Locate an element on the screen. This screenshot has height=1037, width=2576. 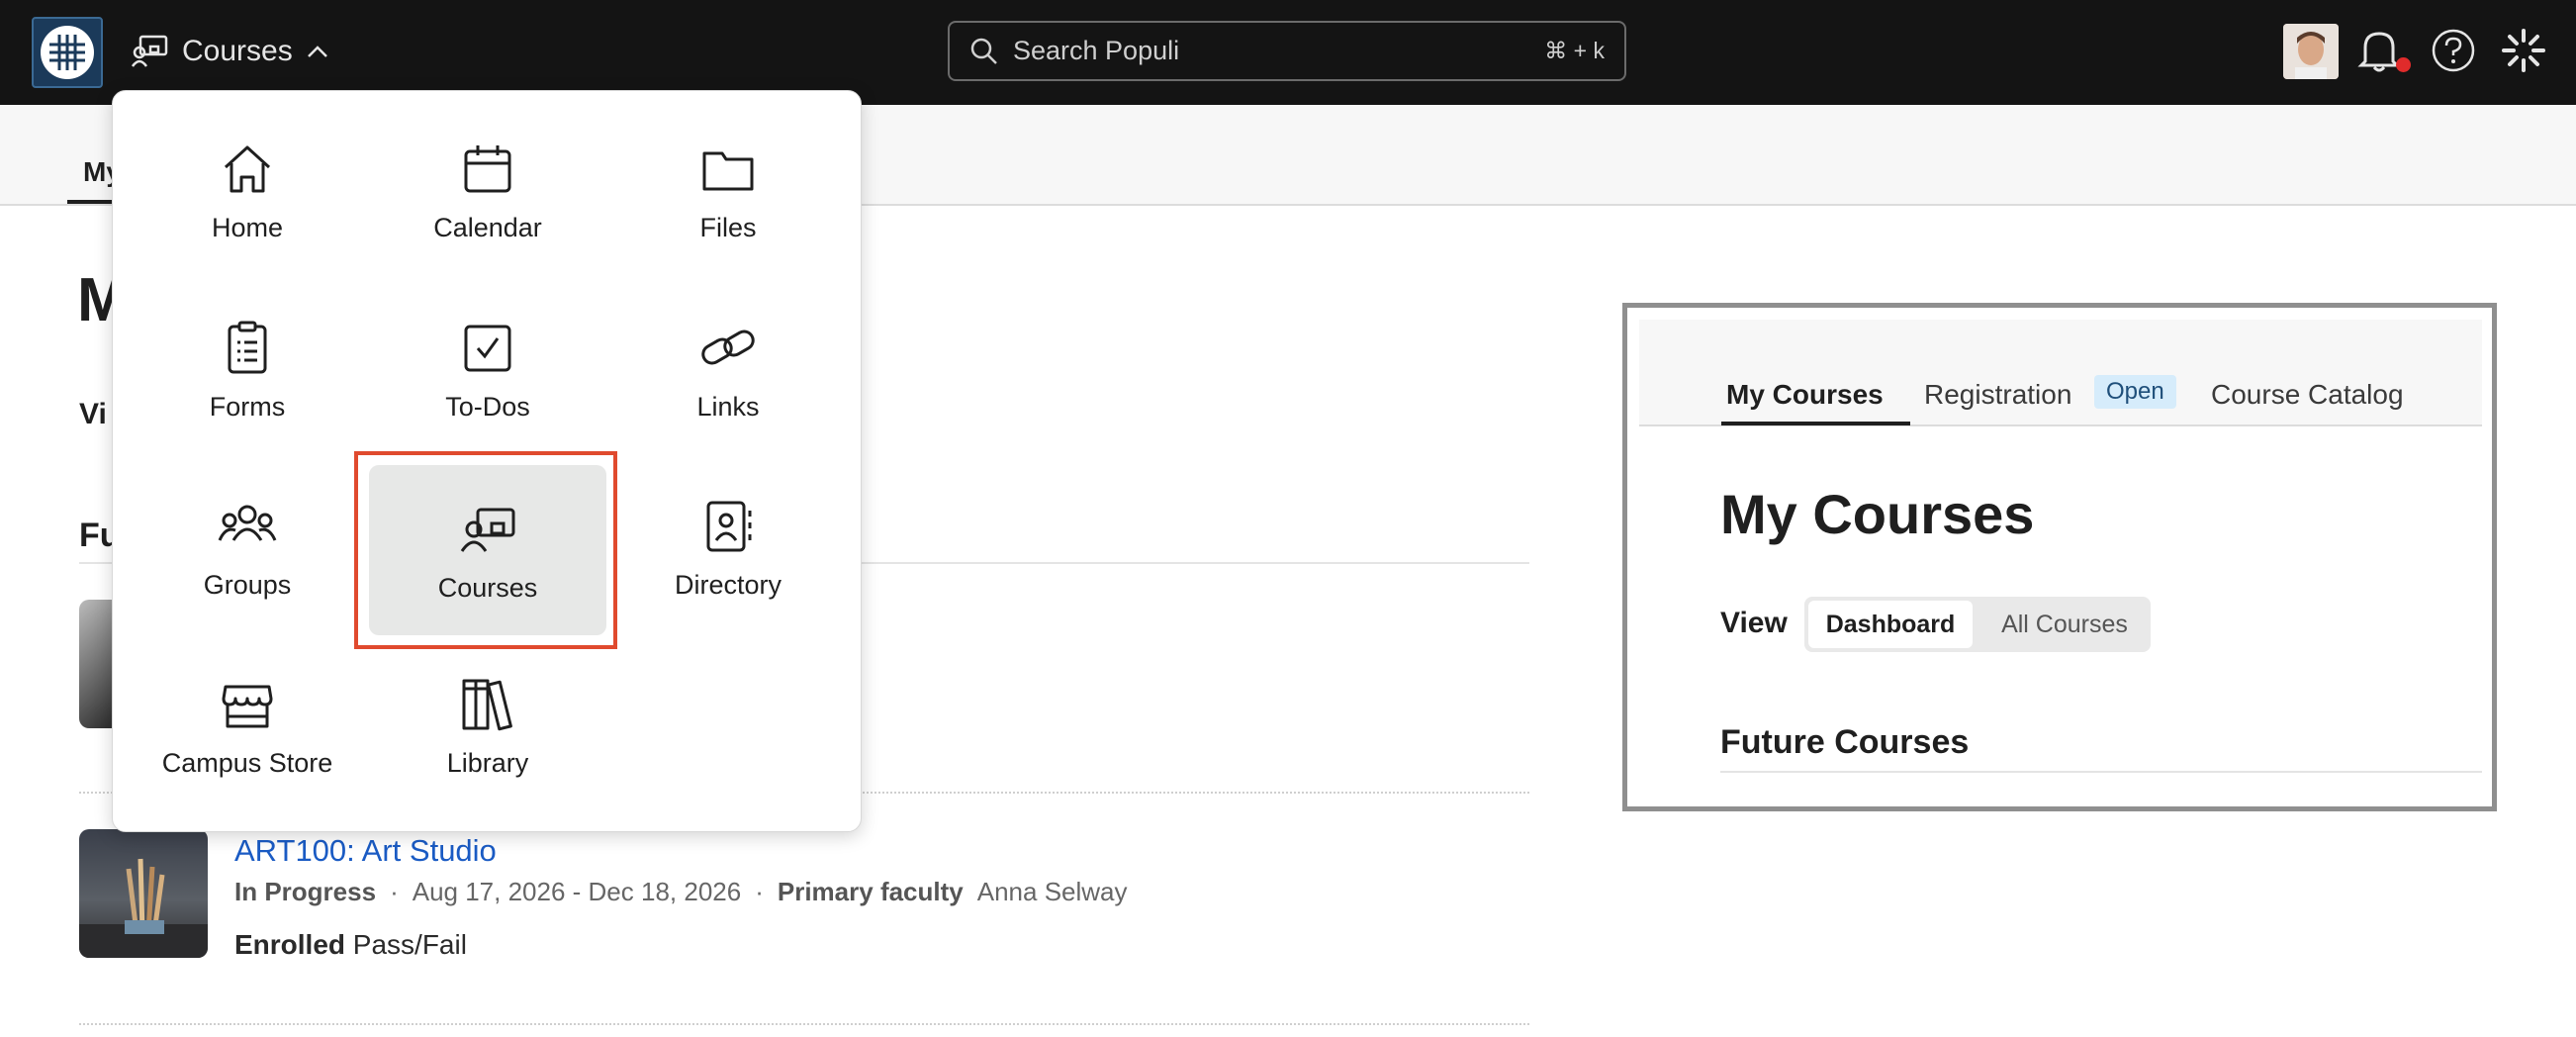
library-icon is located at coordinates (487, 704).